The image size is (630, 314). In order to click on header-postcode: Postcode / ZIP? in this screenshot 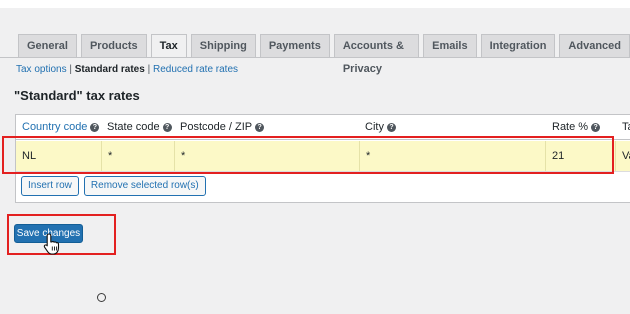, I will do `click(222, 127)`.